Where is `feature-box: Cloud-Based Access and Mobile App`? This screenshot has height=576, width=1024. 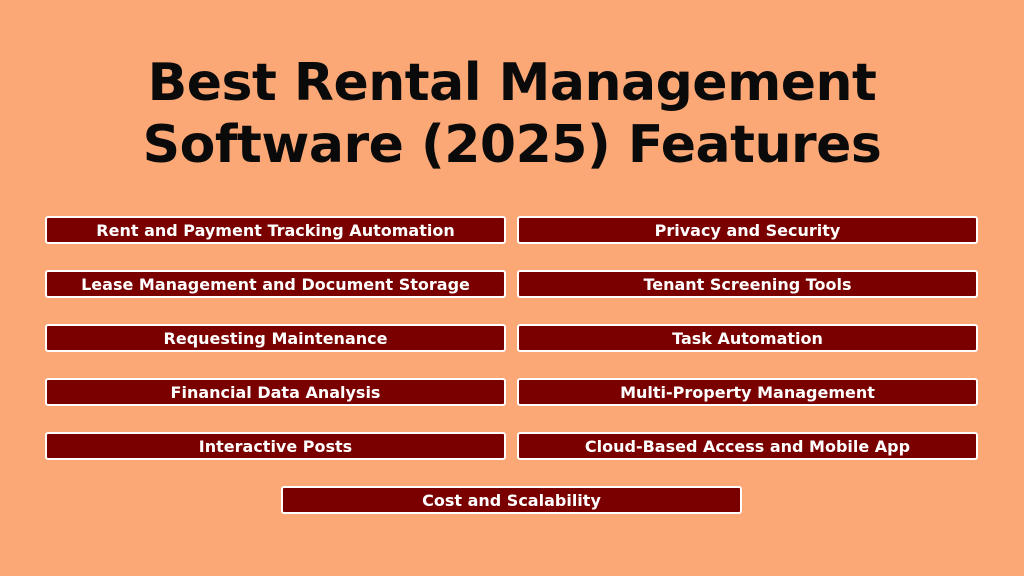 feature-box: Cloud-Based Access and Mobile App is located at coordinates (747, 446).